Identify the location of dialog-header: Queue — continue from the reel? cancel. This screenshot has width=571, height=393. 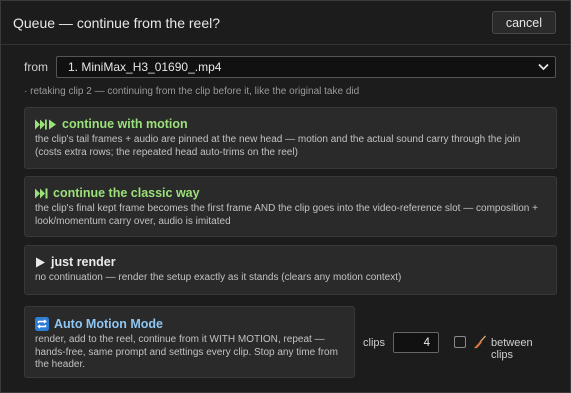
(285, 23).